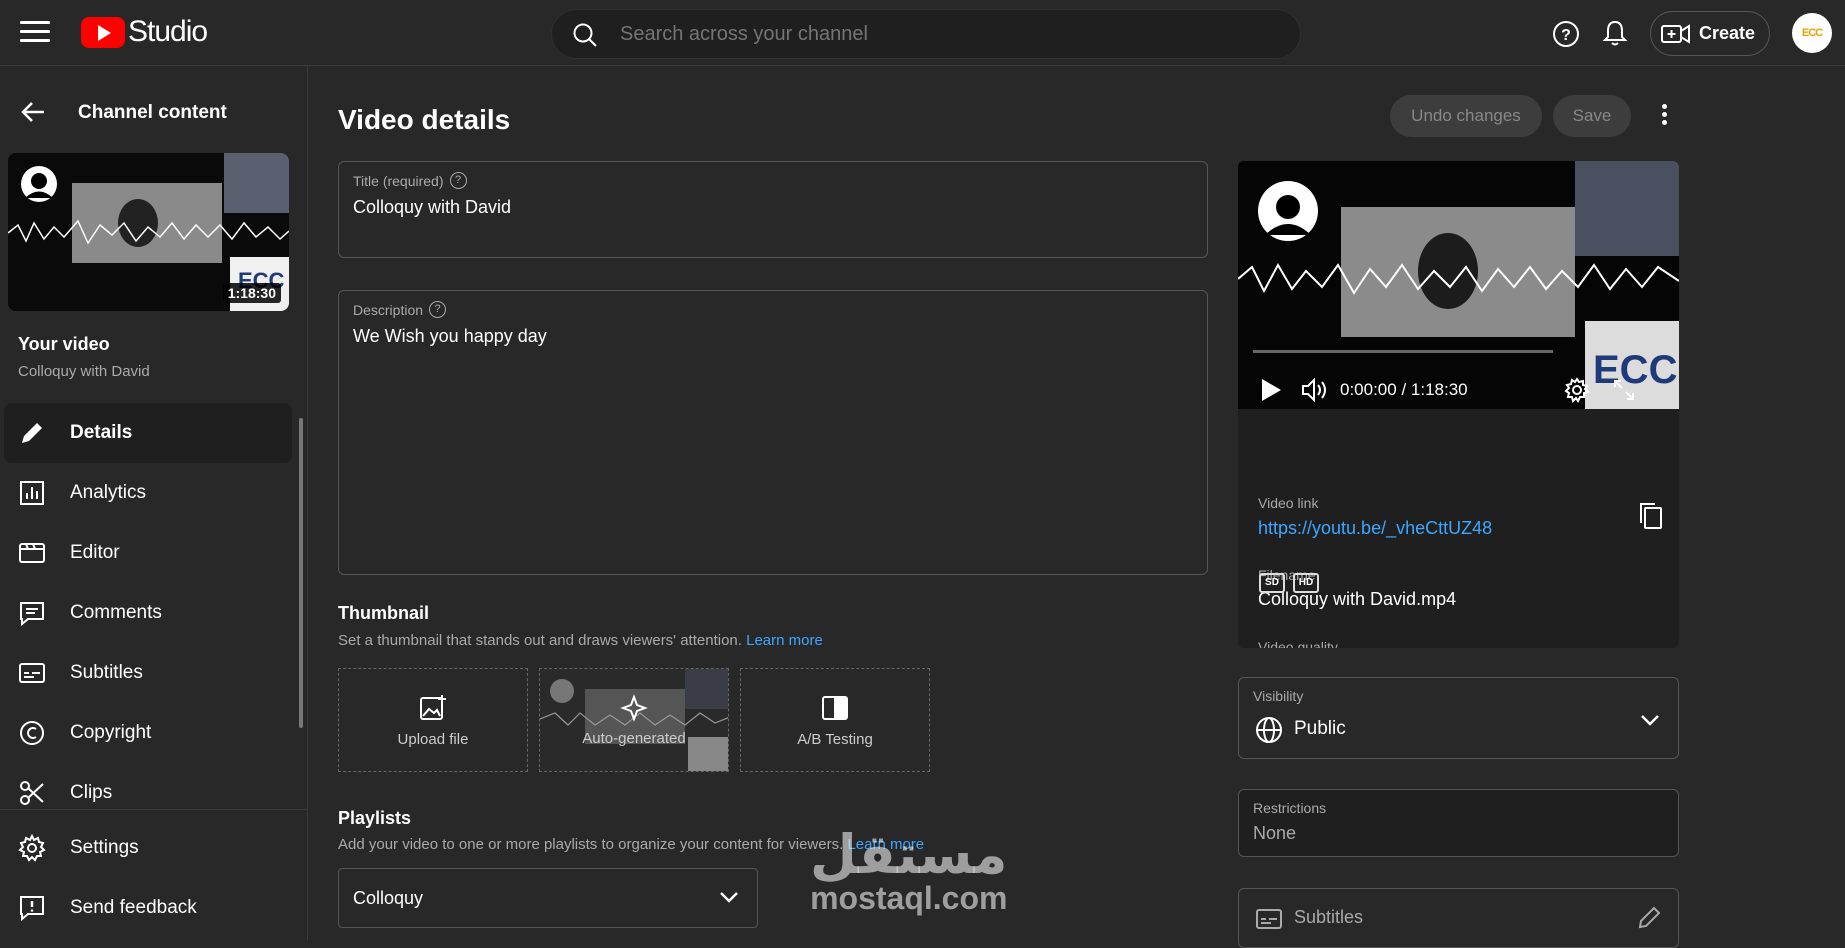  Describe the element at coordinates (1649, 918) in the screenshot. I see `edit-pencil-icon` at that location.